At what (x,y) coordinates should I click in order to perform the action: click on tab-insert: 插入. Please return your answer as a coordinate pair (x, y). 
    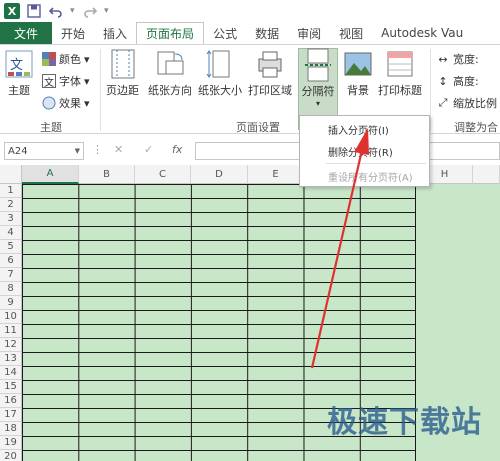
    Looking at the image, I should click on (115, 33).